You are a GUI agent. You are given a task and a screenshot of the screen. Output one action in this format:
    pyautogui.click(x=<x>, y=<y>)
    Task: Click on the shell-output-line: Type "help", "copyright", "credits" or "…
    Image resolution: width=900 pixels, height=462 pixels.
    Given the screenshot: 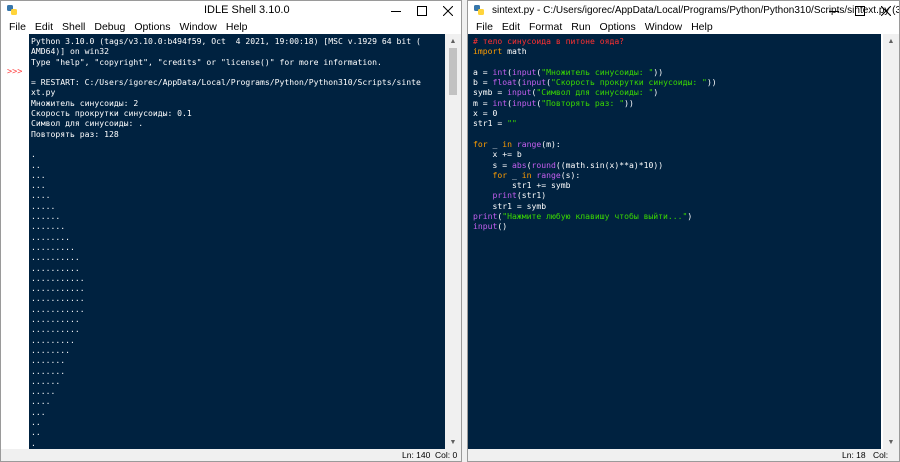 What is the action you would take?
    pyautogui.click(x=206, y=61)
    